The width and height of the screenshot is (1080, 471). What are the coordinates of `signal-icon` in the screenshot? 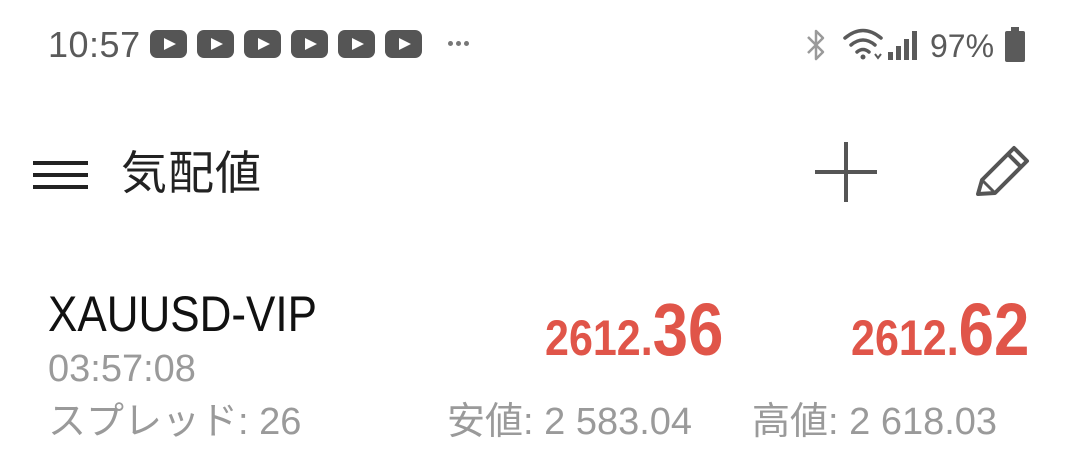 It's located at (902, 45).